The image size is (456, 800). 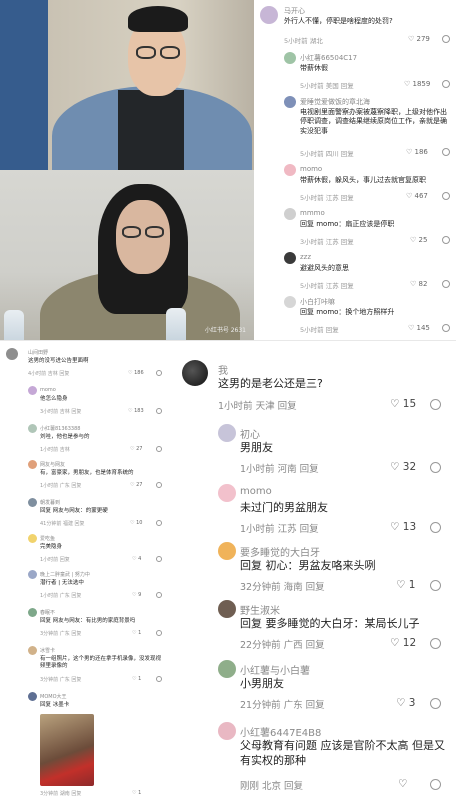 What do you see at coordinates (312, 213) in the screenshot?
I see `comment-author: mmmo` at bounding box center [312, 213].